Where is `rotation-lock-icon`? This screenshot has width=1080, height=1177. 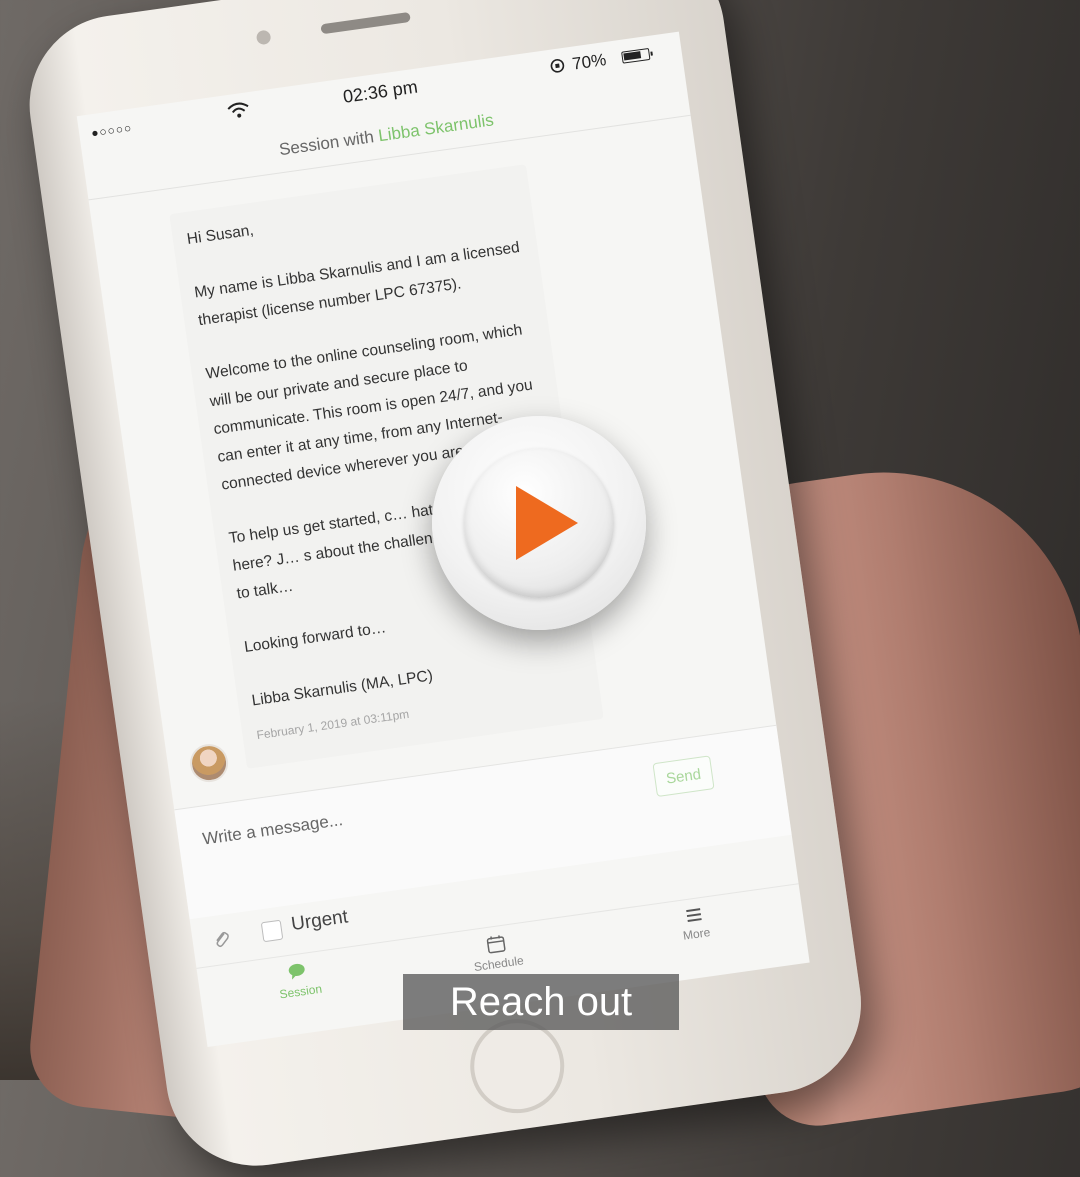 rotation-lock-icon is located at coordinates (557, 66).